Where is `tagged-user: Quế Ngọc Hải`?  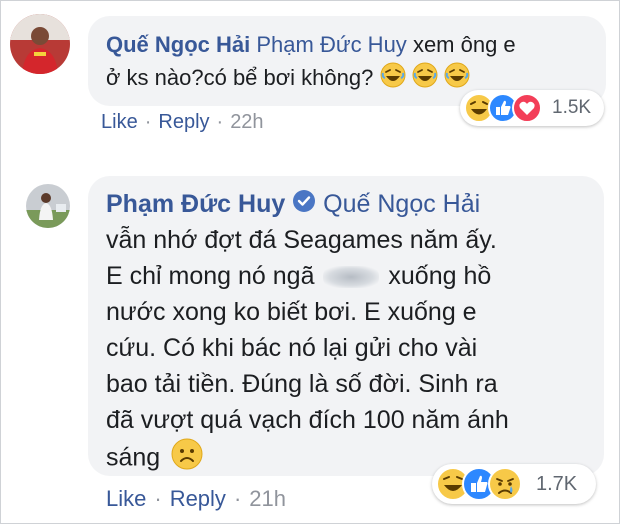 tagged-user: Quế Ngọc Hải is located at coordinates (401, 204).